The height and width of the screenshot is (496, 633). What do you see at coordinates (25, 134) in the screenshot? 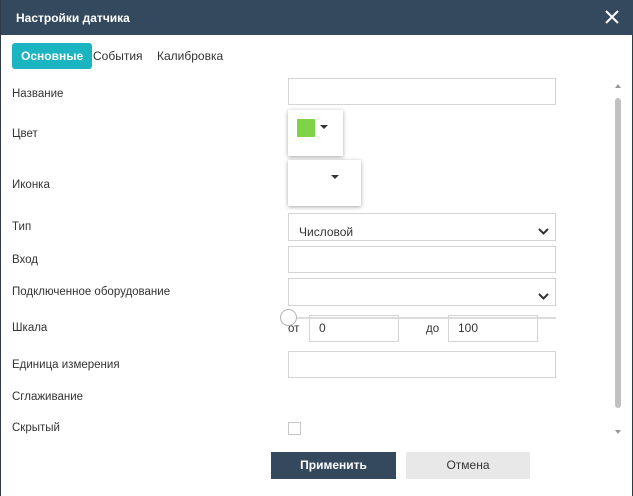
I see `color-label: Цвет` at bounding box center [25, 134].